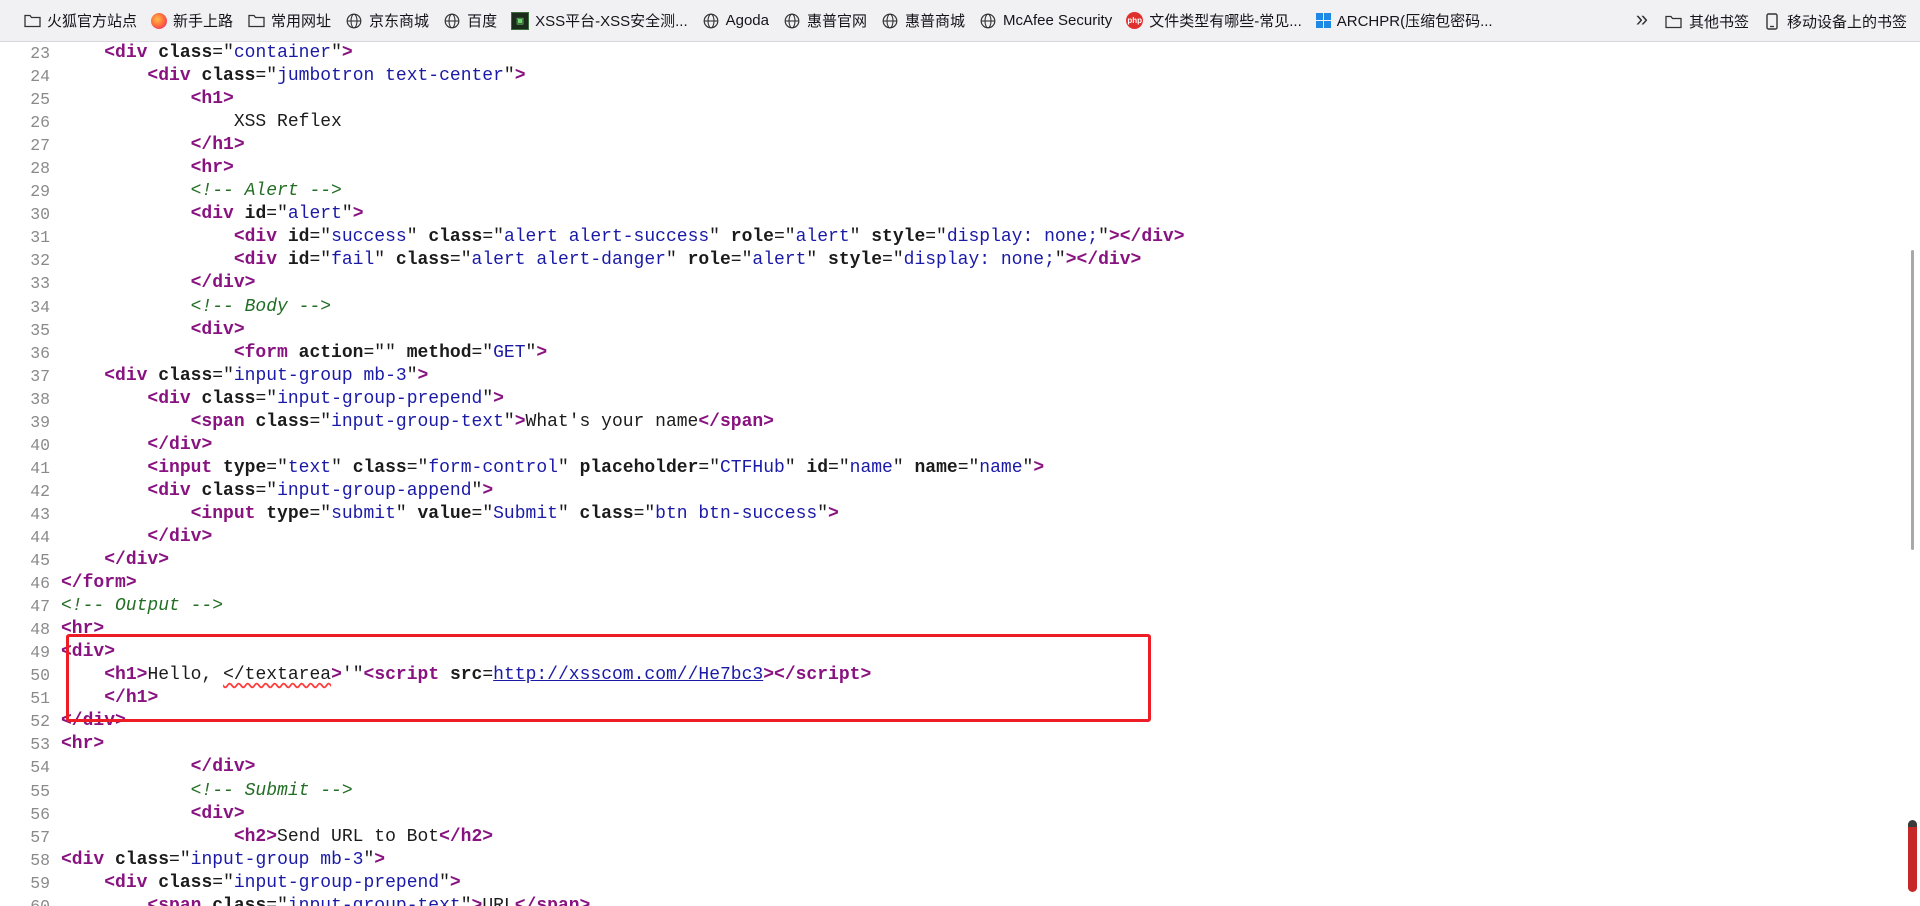 The width and height of the screenshot is (1920, 906). Describe the element at coordinates (40, 53) in the screenshot. I see `line-number: 23` at that location.